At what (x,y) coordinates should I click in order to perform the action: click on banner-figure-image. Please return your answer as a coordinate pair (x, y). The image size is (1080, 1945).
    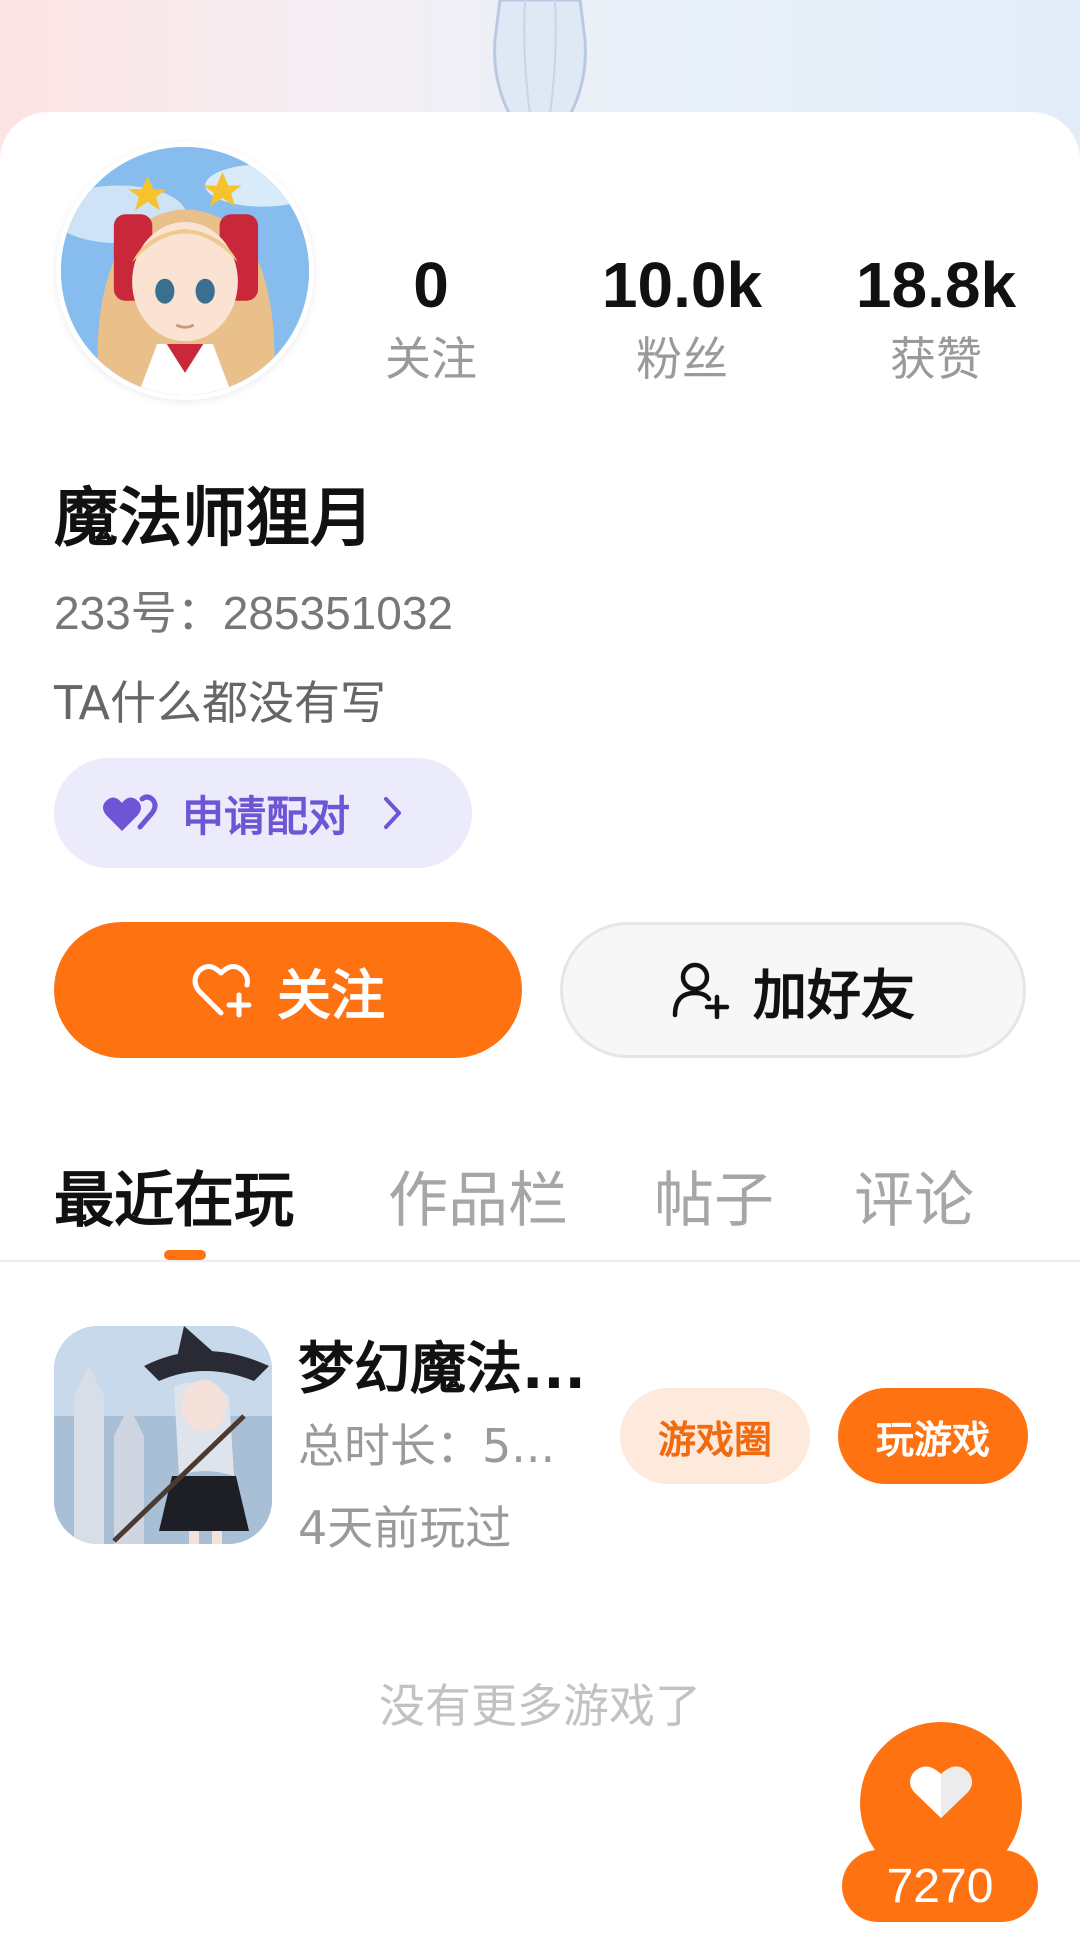
    Looking at the image, I should click on (540, 57).